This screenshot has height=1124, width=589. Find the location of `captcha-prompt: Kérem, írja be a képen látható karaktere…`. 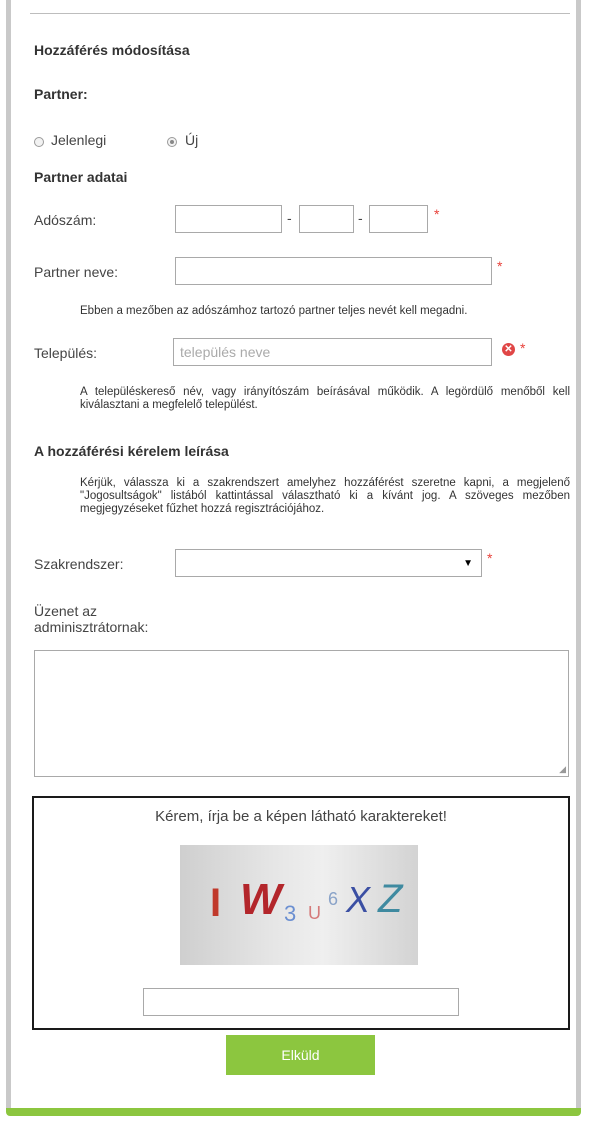

captcha-prompt: Kérem, írja be a képen látható karaktere… is located at coordinates (301, 816).